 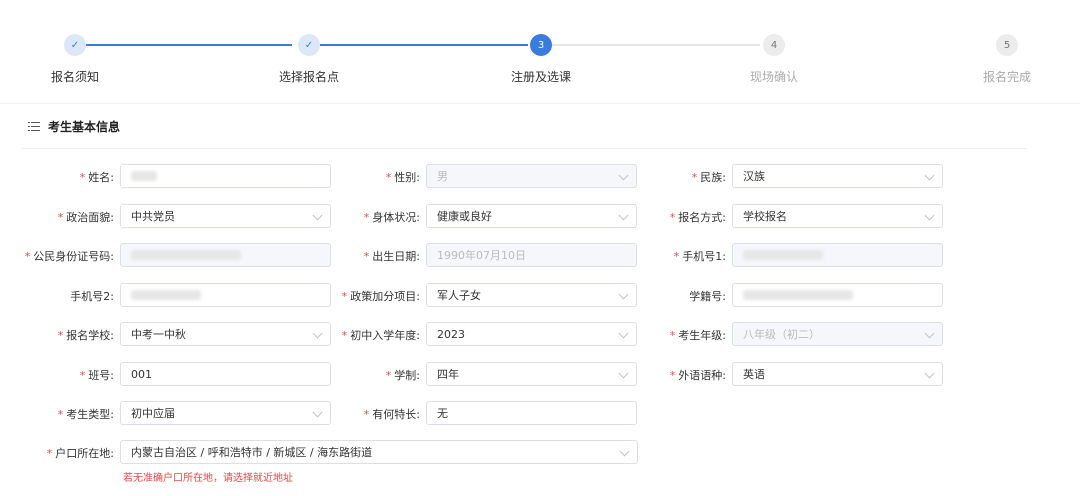 I want to click on talent-value: 无, so click(x=442, y=413).